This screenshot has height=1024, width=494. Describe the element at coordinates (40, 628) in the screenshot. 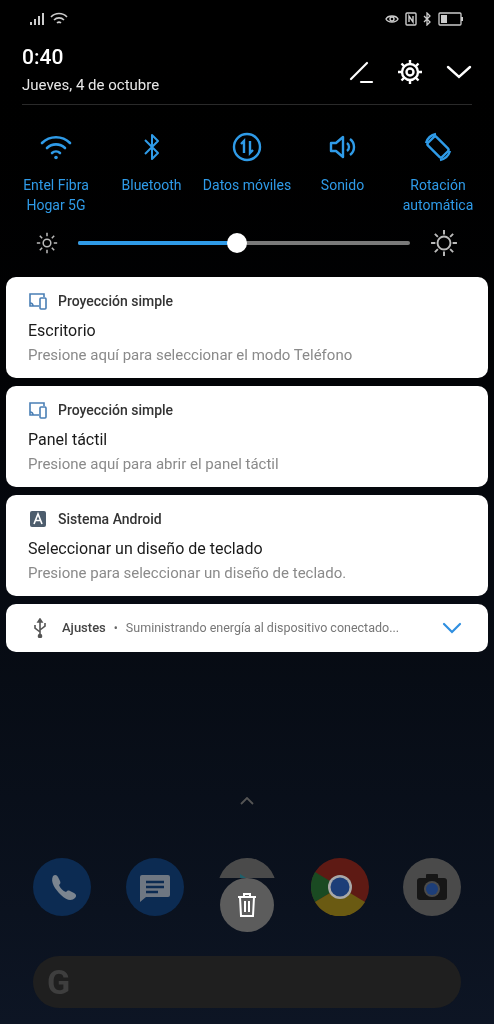

I see `usb-icon` at that location.